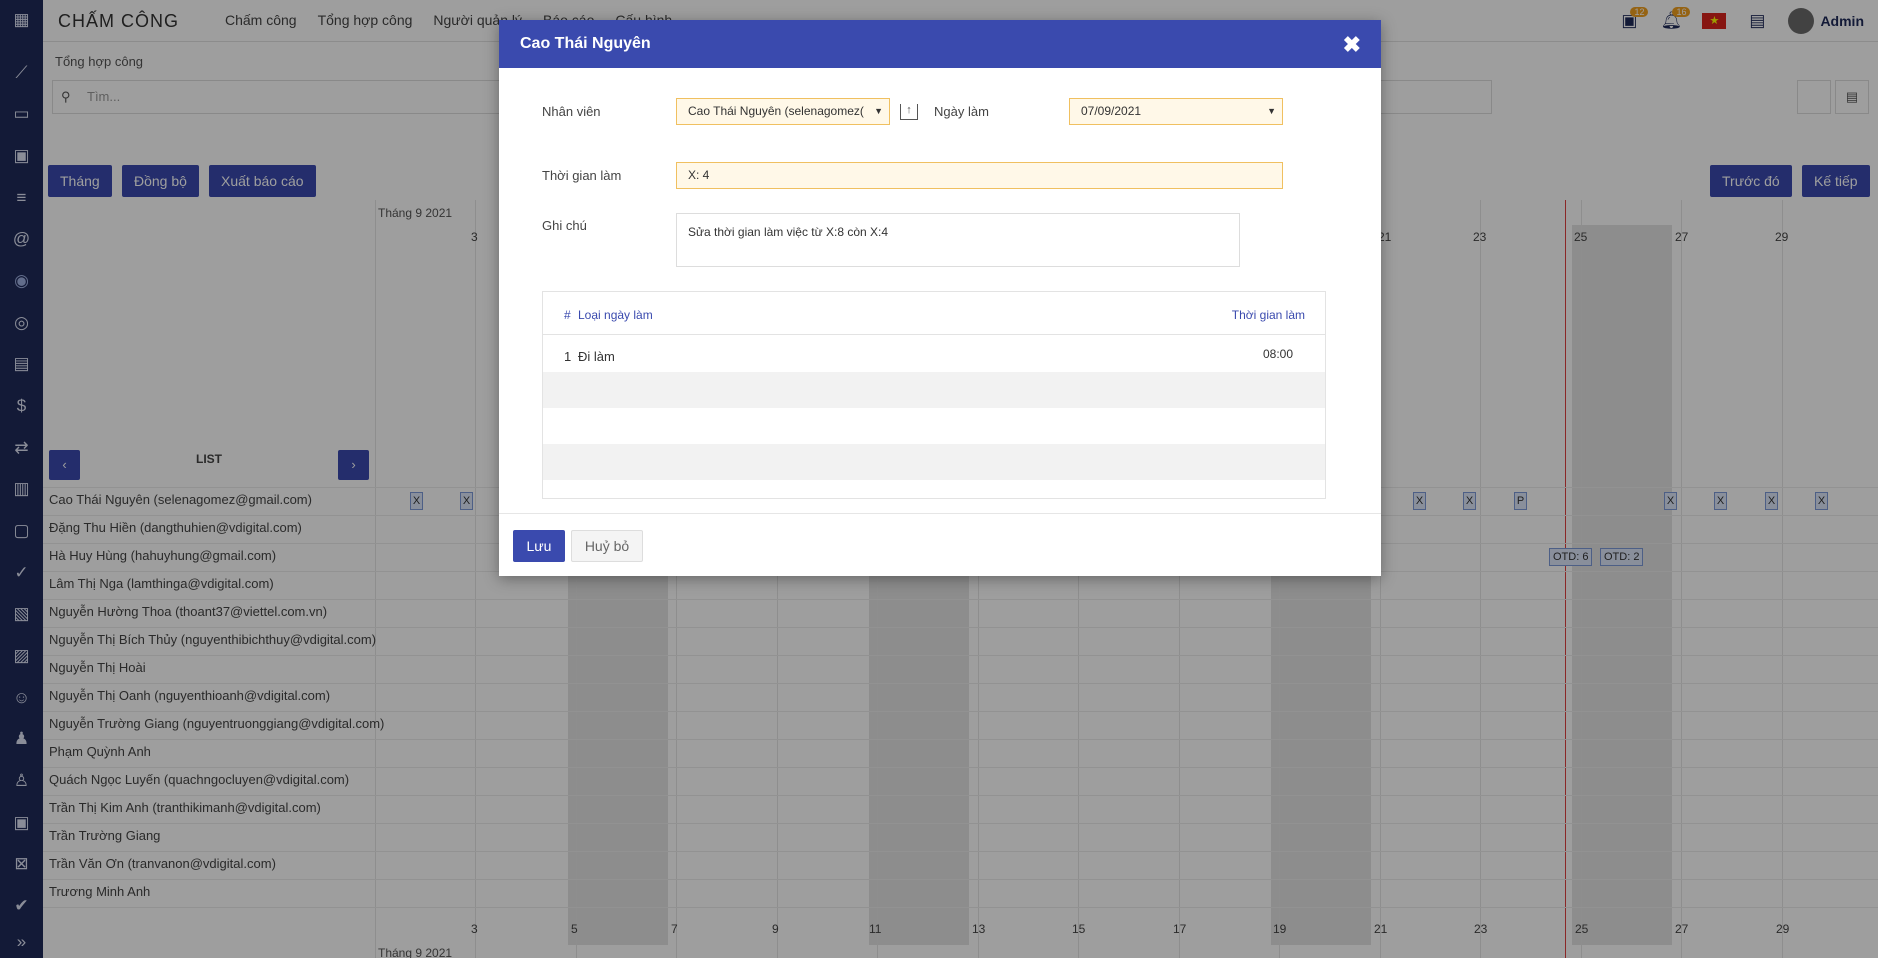 This screenshot has width=1878, height=958. I want to click on row-index: 1, so click(568, 356).